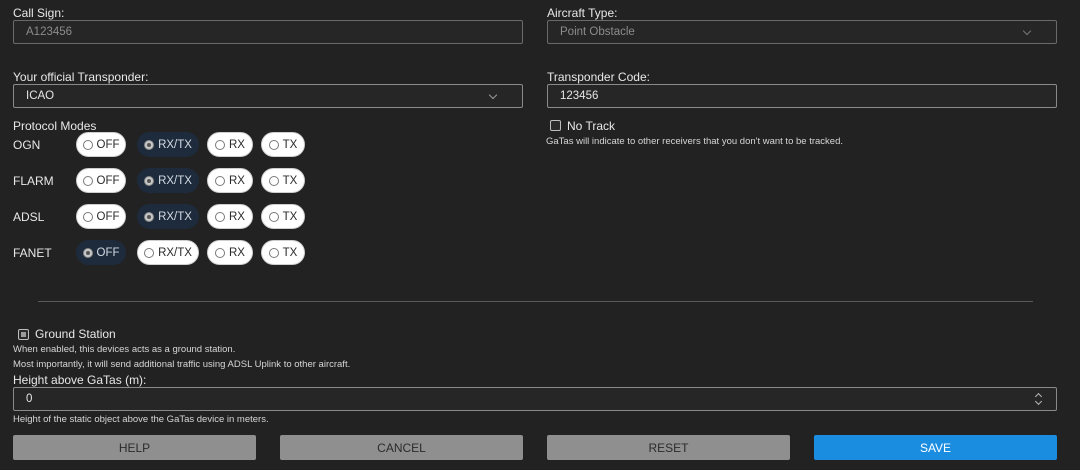 This screenshot has height=470, width=1080. I want to click on aircraft-type-label: Aircraft Type:, so click(582, 13).